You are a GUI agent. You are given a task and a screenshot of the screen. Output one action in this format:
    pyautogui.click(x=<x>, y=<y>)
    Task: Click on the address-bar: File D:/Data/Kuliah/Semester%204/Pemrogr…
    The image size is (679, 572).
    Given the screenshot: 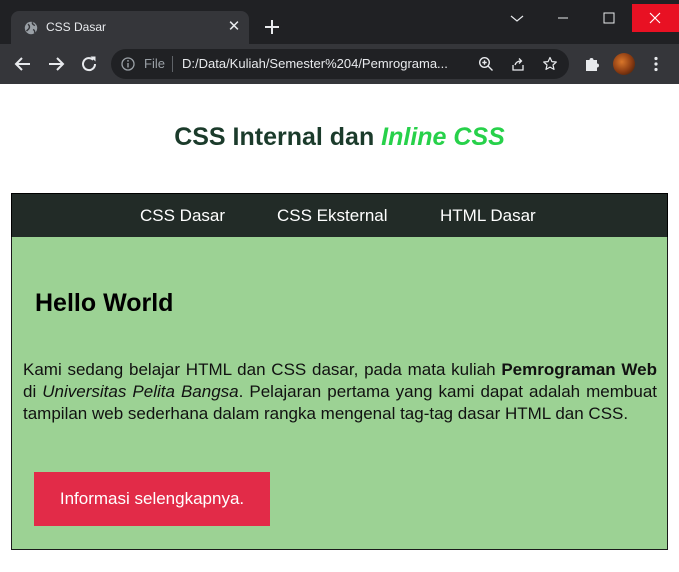 What is the action you would take?
    pyautogui.click(x=340, y=64)
    